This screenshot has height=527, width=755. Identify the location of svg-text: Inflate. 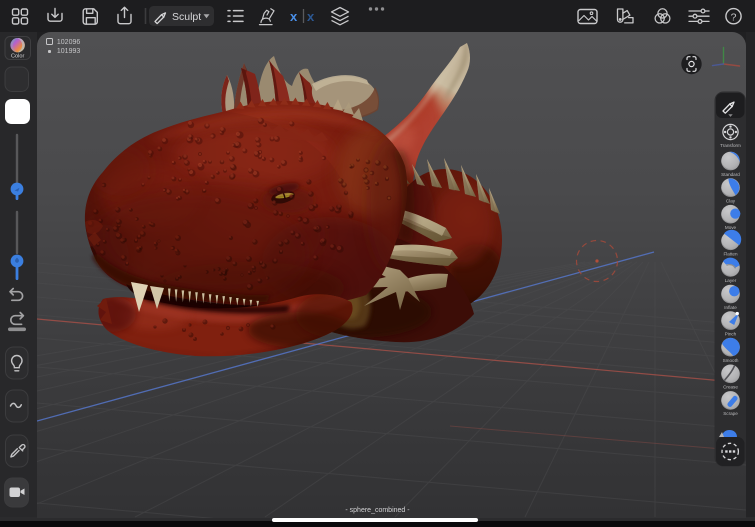
(730, 307).